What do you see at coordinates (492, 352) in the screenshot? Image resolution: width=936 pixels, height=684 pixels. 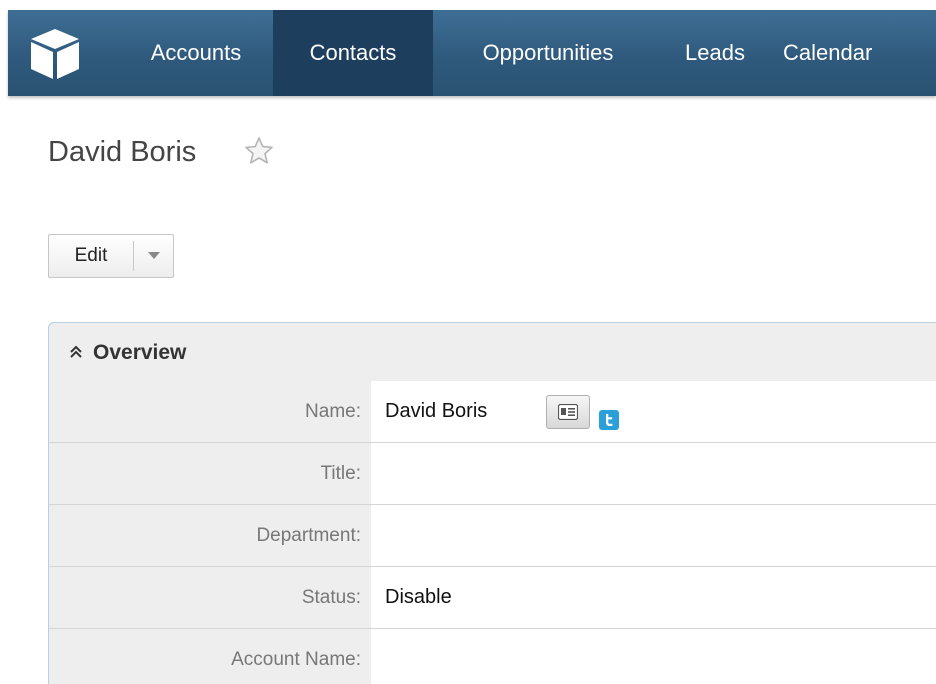 I see `overview-panel-header: Overview` at bounding box center [492, 352].